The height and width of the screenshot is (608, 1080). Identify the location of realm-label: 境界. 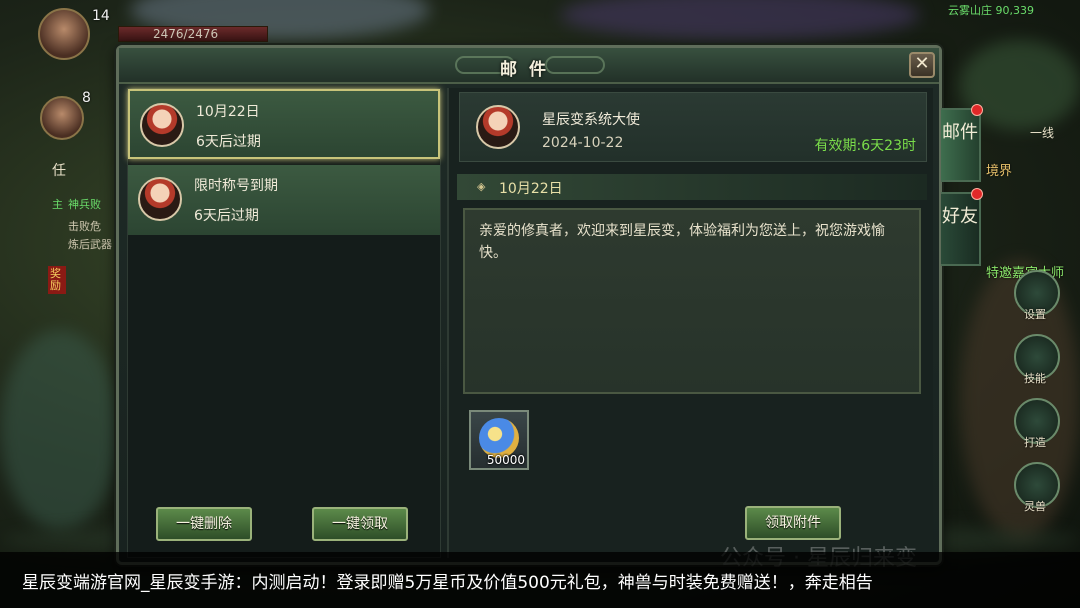
(999, 171).